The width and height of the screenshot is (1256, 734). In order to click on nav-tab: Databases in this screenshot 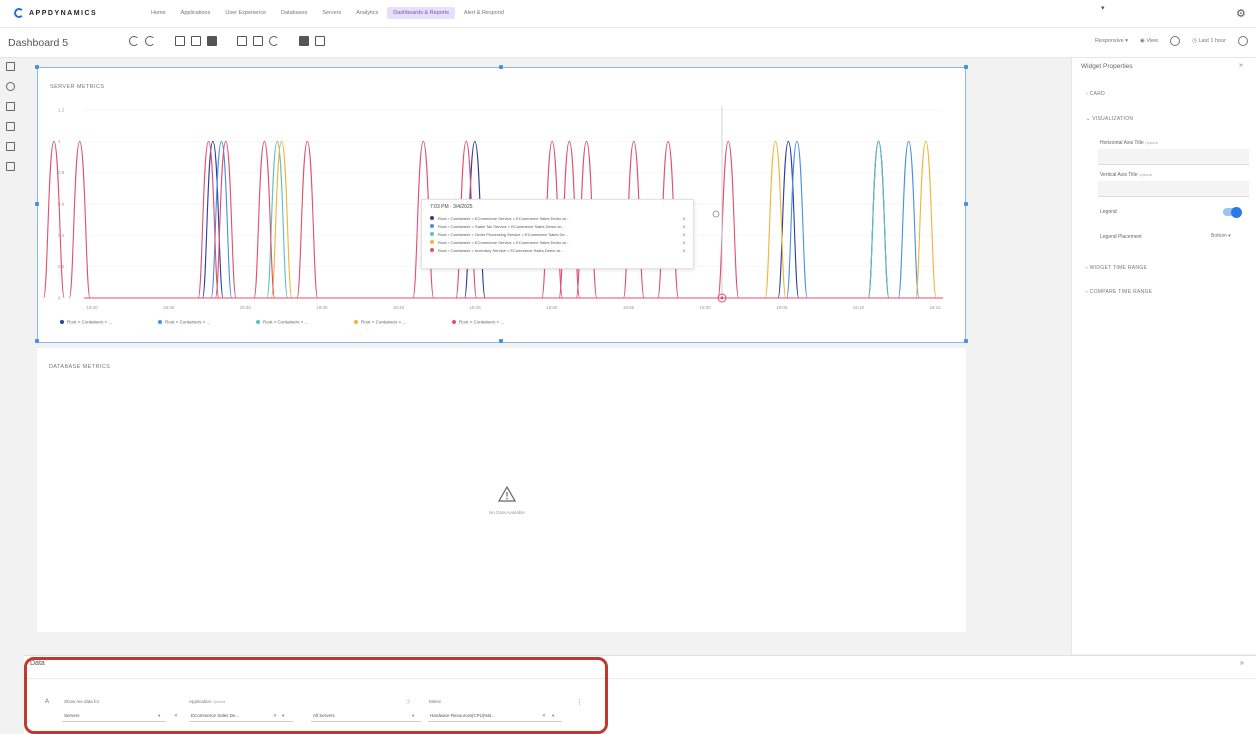, I will do `click(294, 13)`.